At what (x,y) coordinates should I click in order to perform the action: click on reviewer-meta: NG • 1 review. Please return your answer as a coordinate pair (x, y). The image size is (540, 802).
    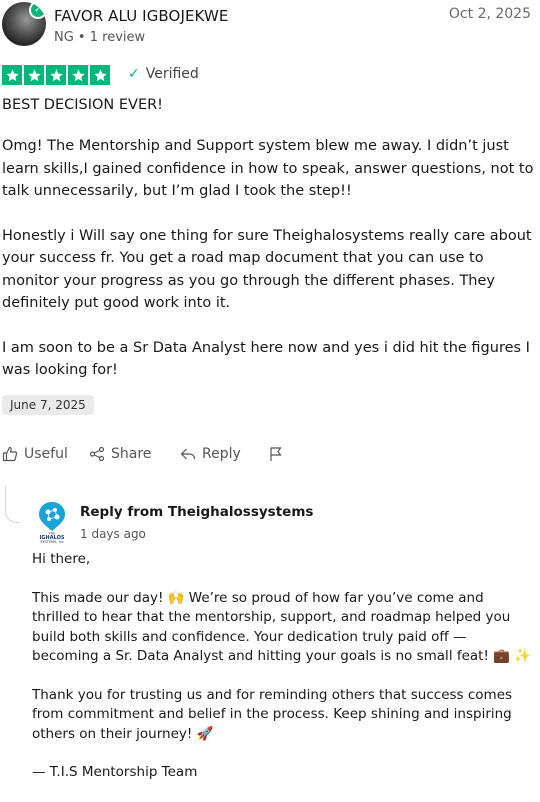
    Looking at the image, I should click on (100, 37).